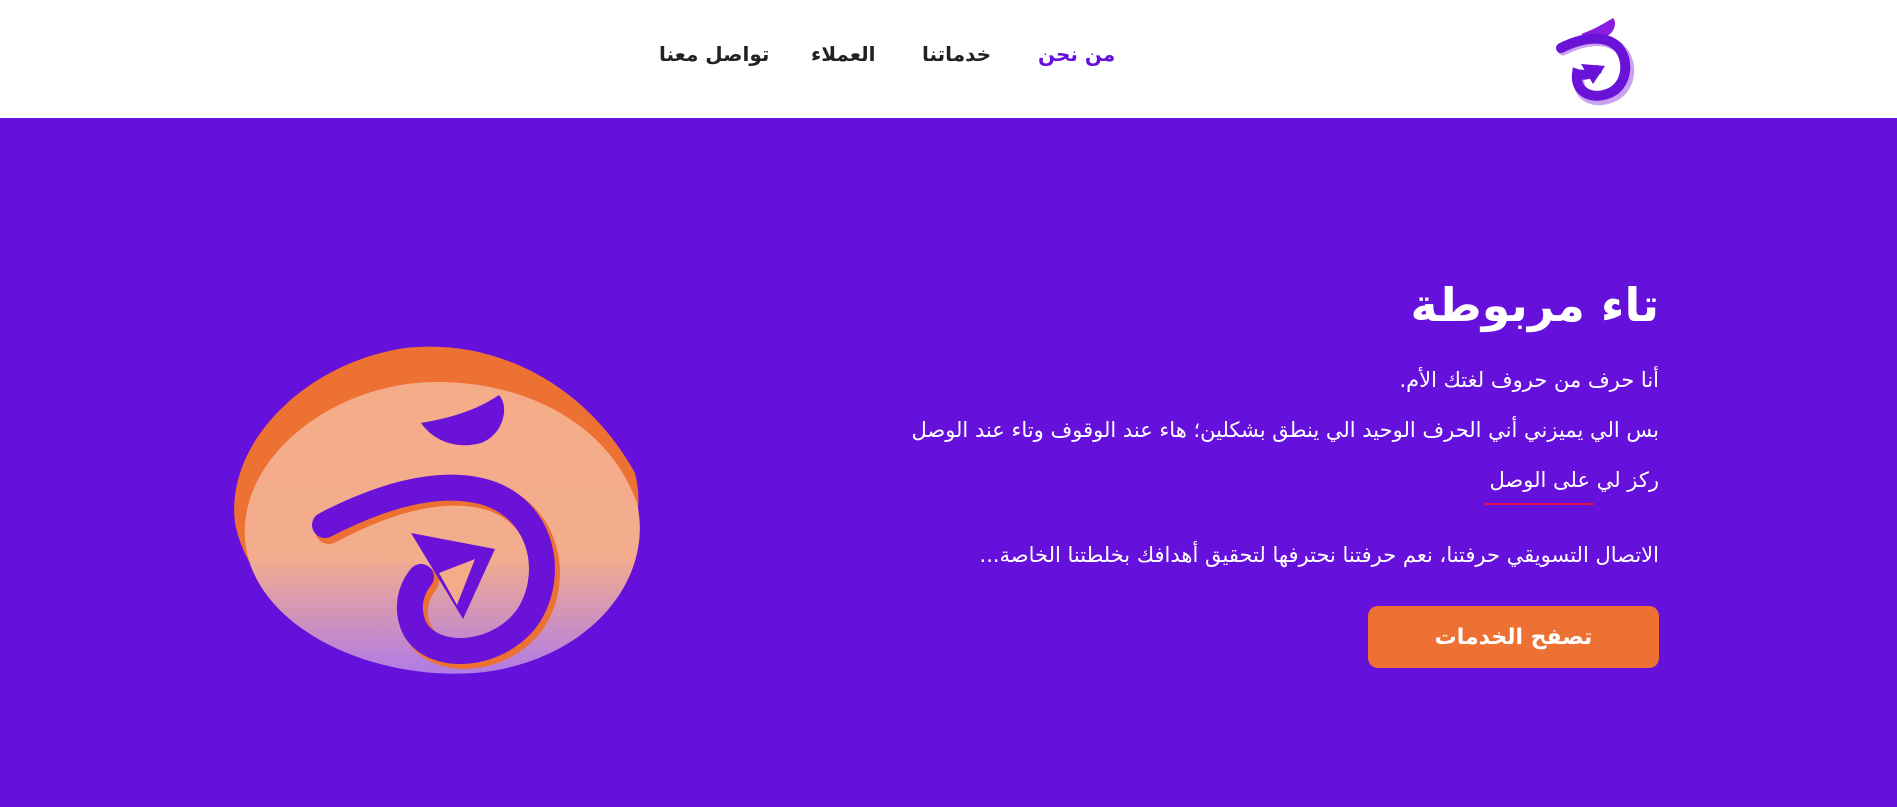 The height and width of the screenshot is (807, 1897). I want to click on nav-link-about: من نحن, so click(1076, 54).